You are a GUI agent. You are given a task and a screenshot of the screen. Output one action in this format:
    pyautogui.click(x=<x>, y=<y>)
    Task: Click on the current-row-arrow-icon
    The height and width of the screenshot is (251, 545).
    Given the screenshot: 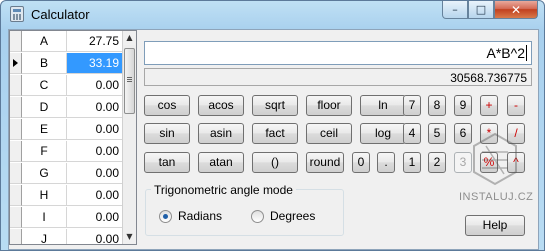 What is the action you would take?
    pyautogui.click(x=15, y=63)
    